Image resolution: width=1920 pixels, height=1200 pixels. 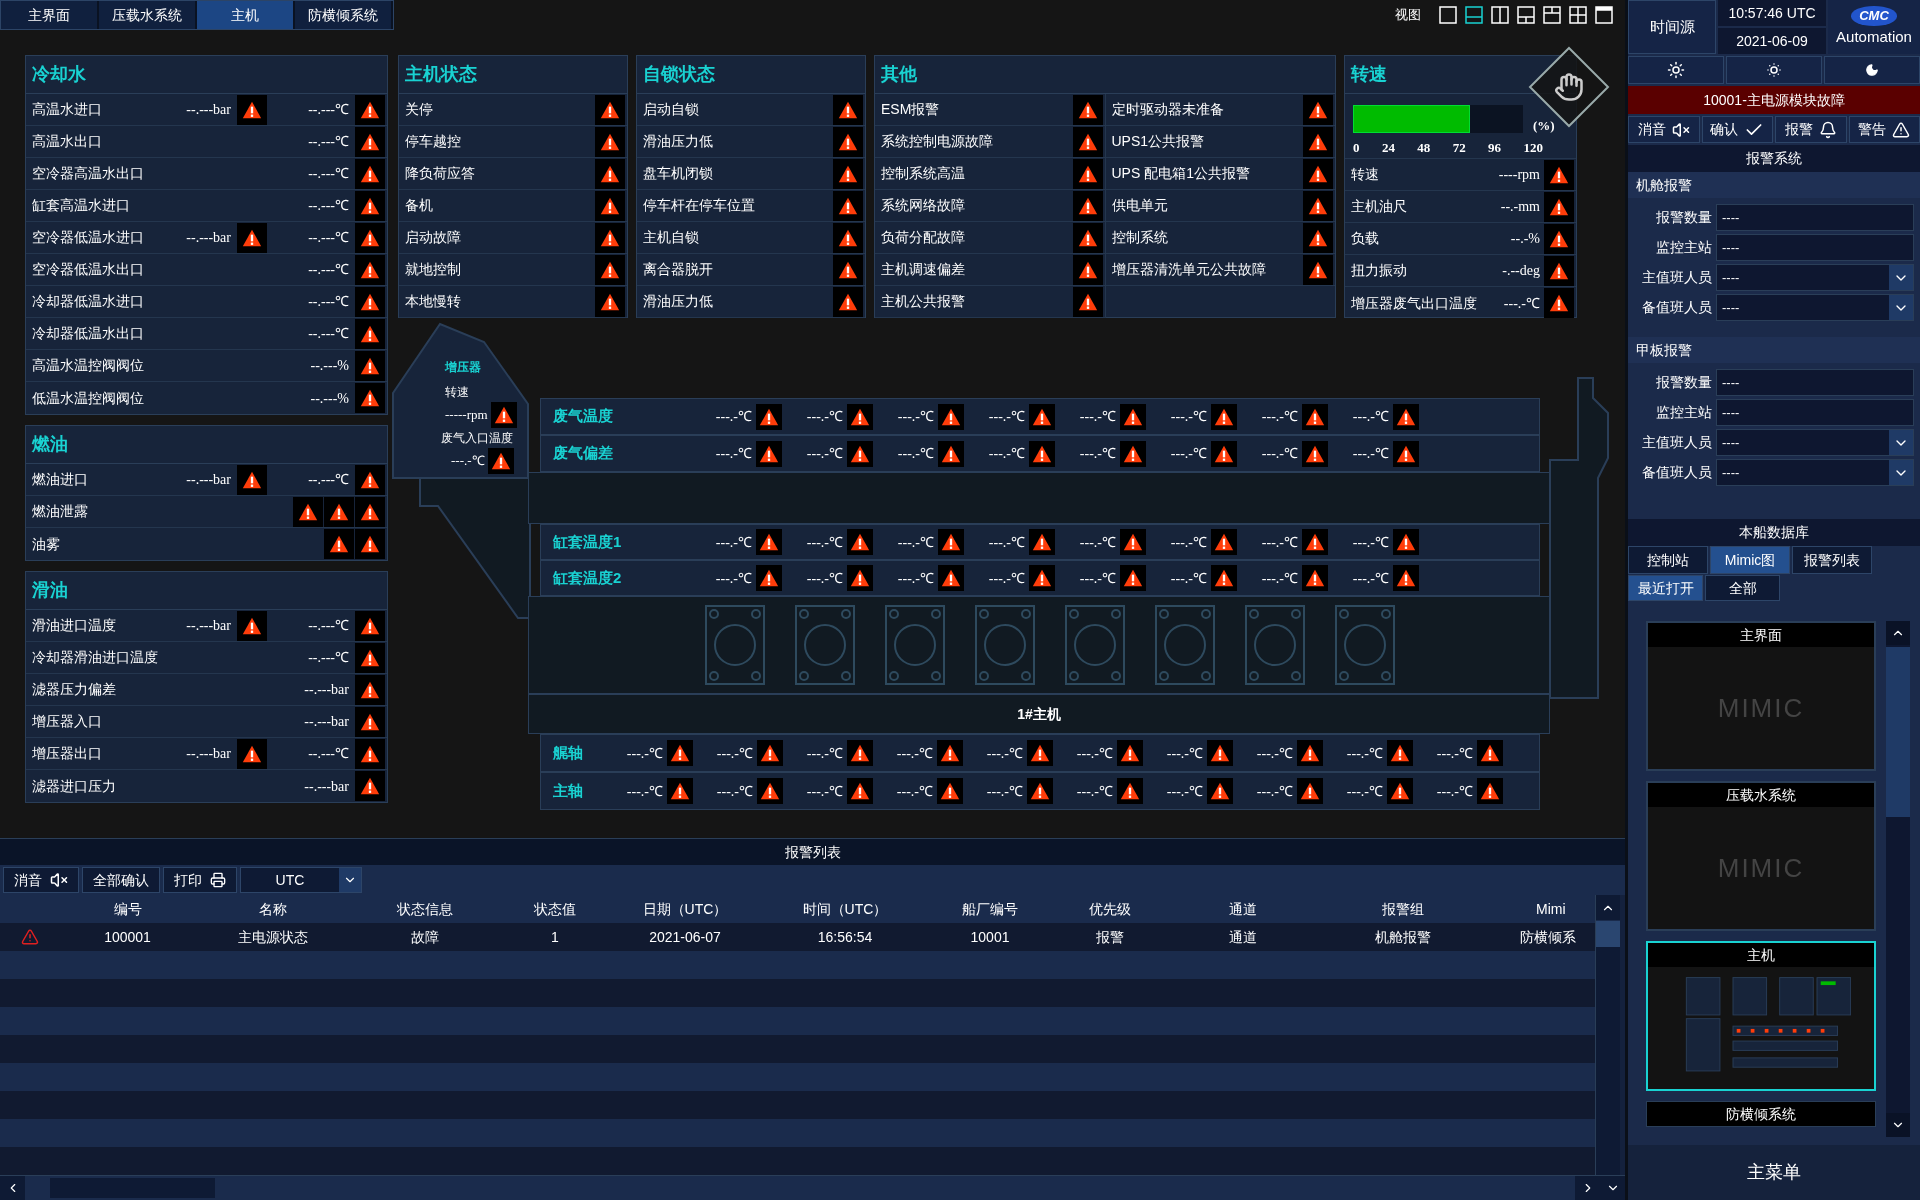 I want to click on nav-tab: 主界面, so click(x=49, y=15).